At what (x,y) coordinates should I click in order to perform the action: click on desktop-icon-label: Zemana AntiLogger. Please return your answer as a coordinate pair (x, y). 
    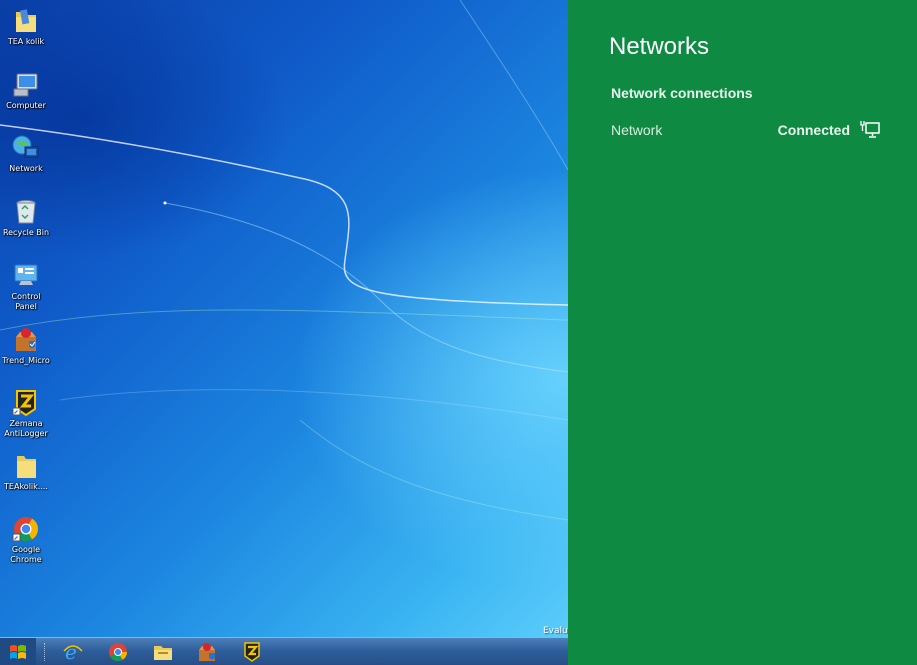
    Looking at the image, I should click on (26, 428).